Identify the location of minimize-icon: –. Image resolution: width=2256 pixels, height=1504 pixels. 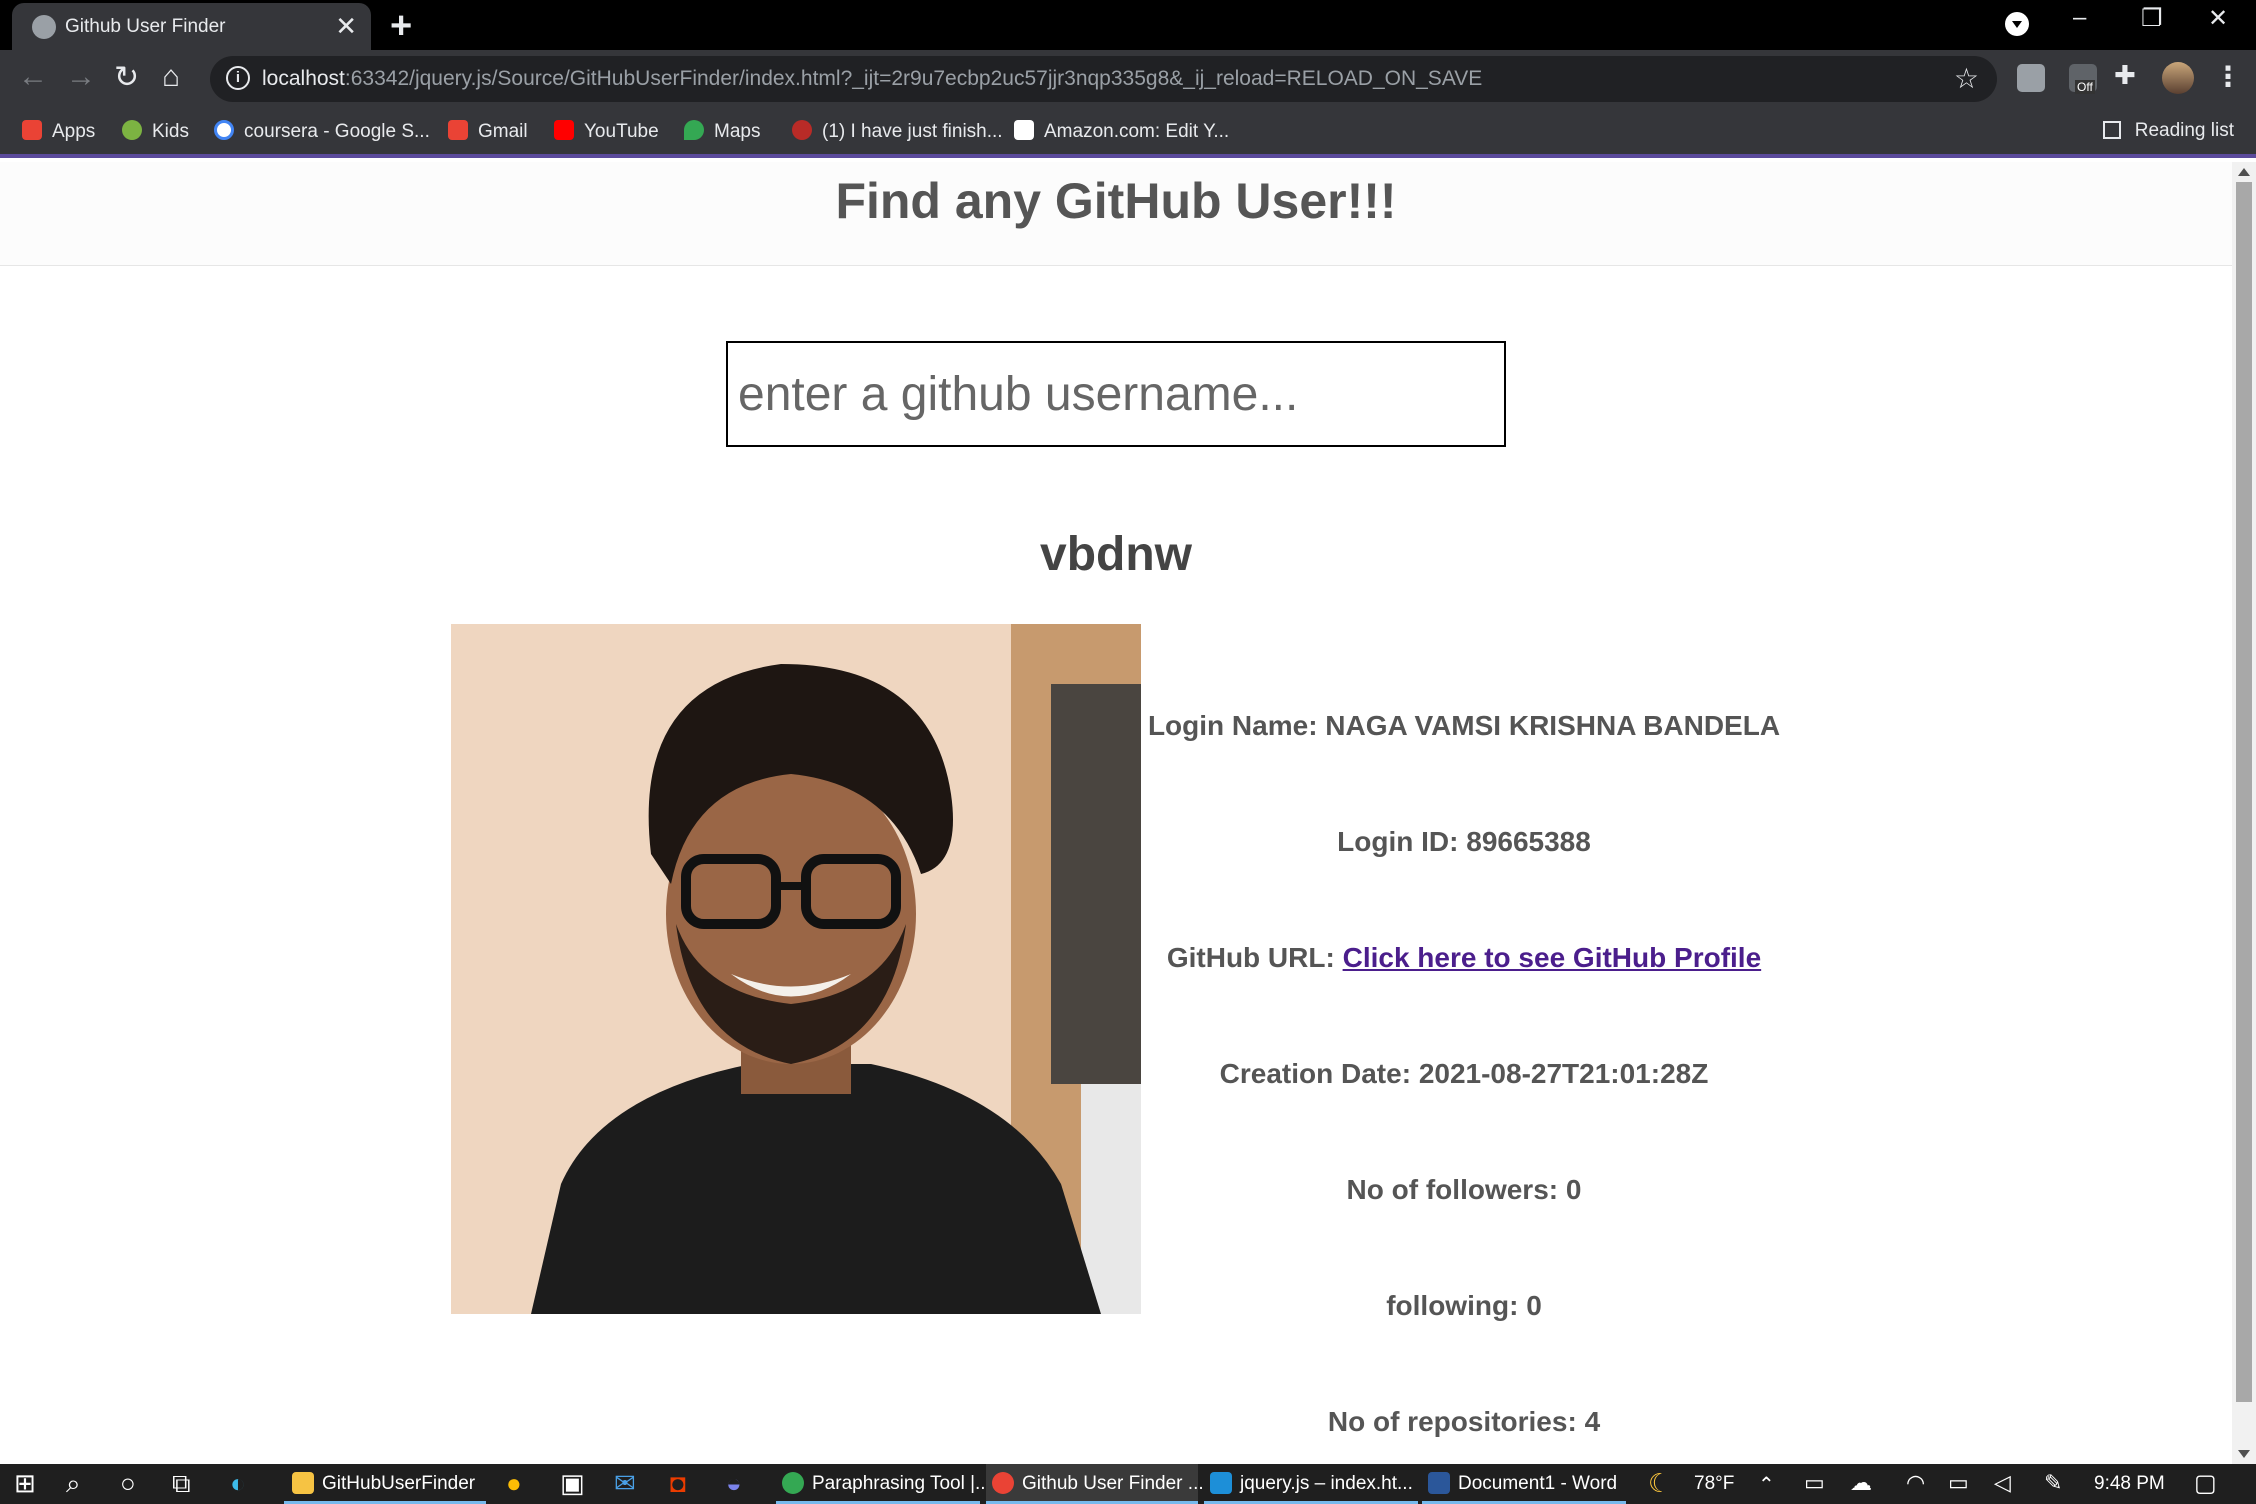
(2079, 18).